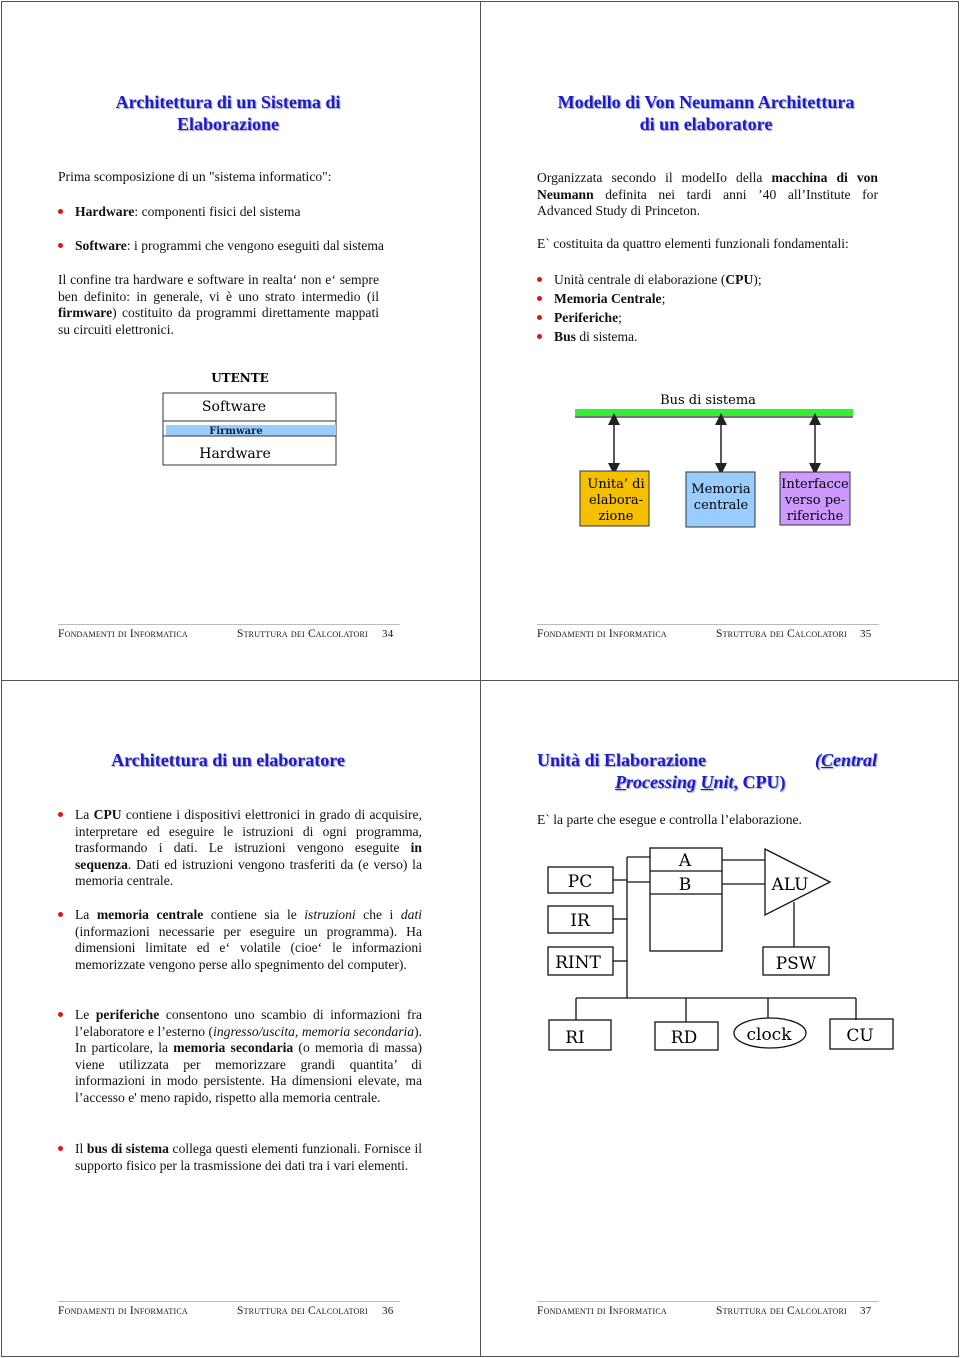 Image resolution: width=960 pixels, height=1358 pixels. What do you see at coordinates (757, 279) in the screenshot?
I see `text-segment: );` at bounding box center [757, 279].